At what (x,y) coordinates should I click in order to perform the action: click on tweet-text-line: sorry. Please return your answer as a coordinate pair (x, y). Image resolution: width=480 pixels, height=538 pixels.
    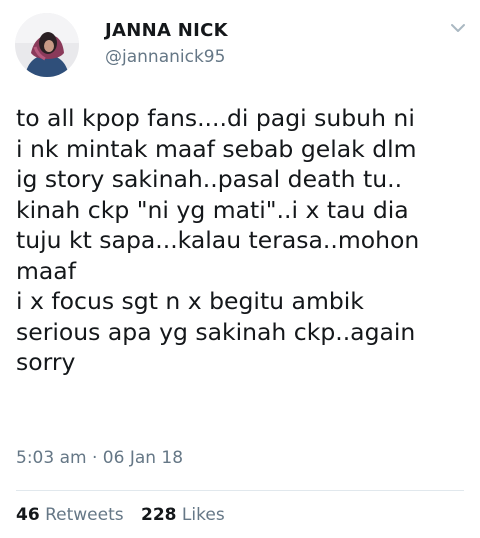
    Looking at the image, I should click on (46, 362).